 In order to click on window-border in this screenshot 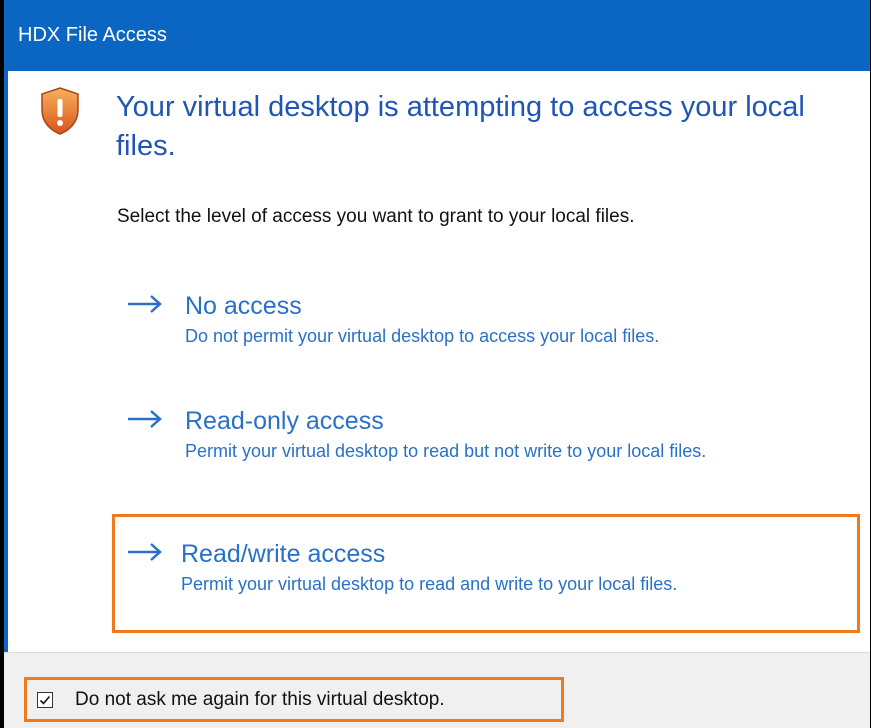, I will do `click(6, 399)`.